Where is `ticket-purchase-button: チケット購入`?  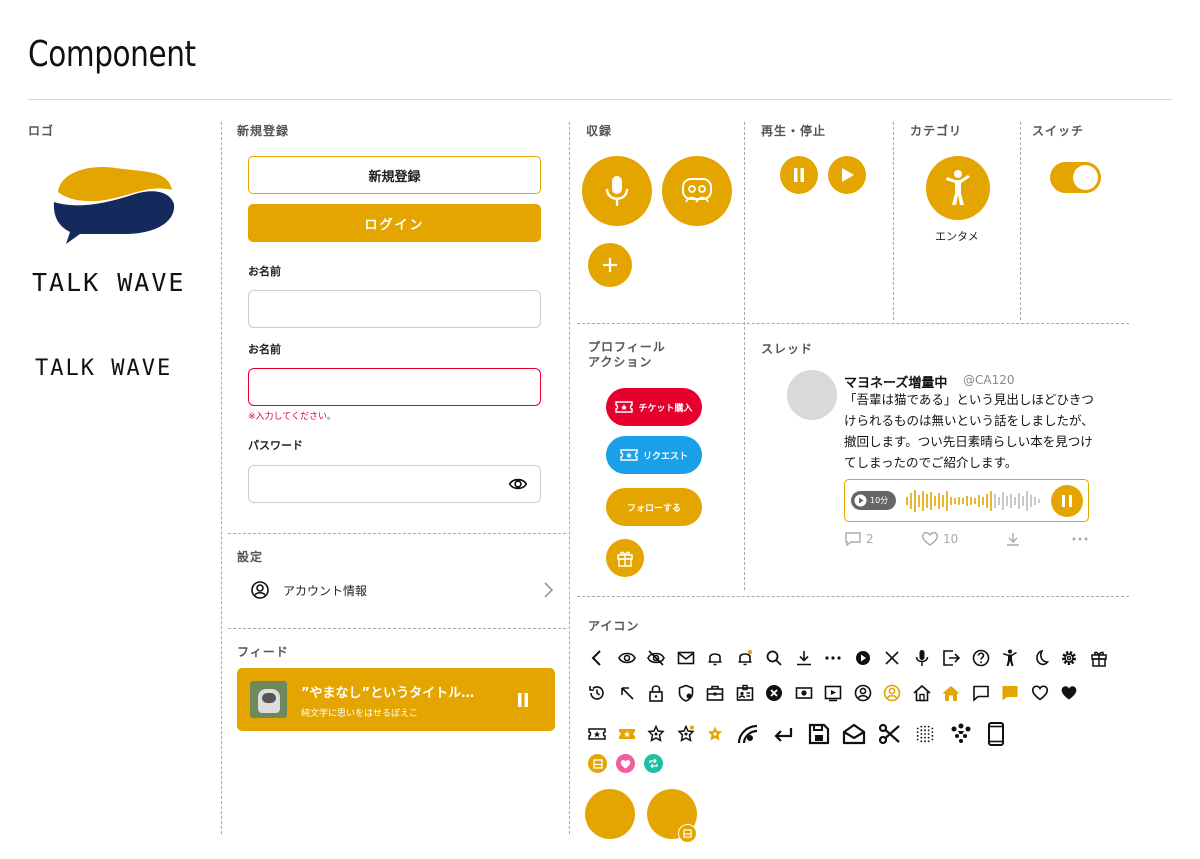 ticket-purchase-button: チケット購入 is located at coordinates (654, 407).